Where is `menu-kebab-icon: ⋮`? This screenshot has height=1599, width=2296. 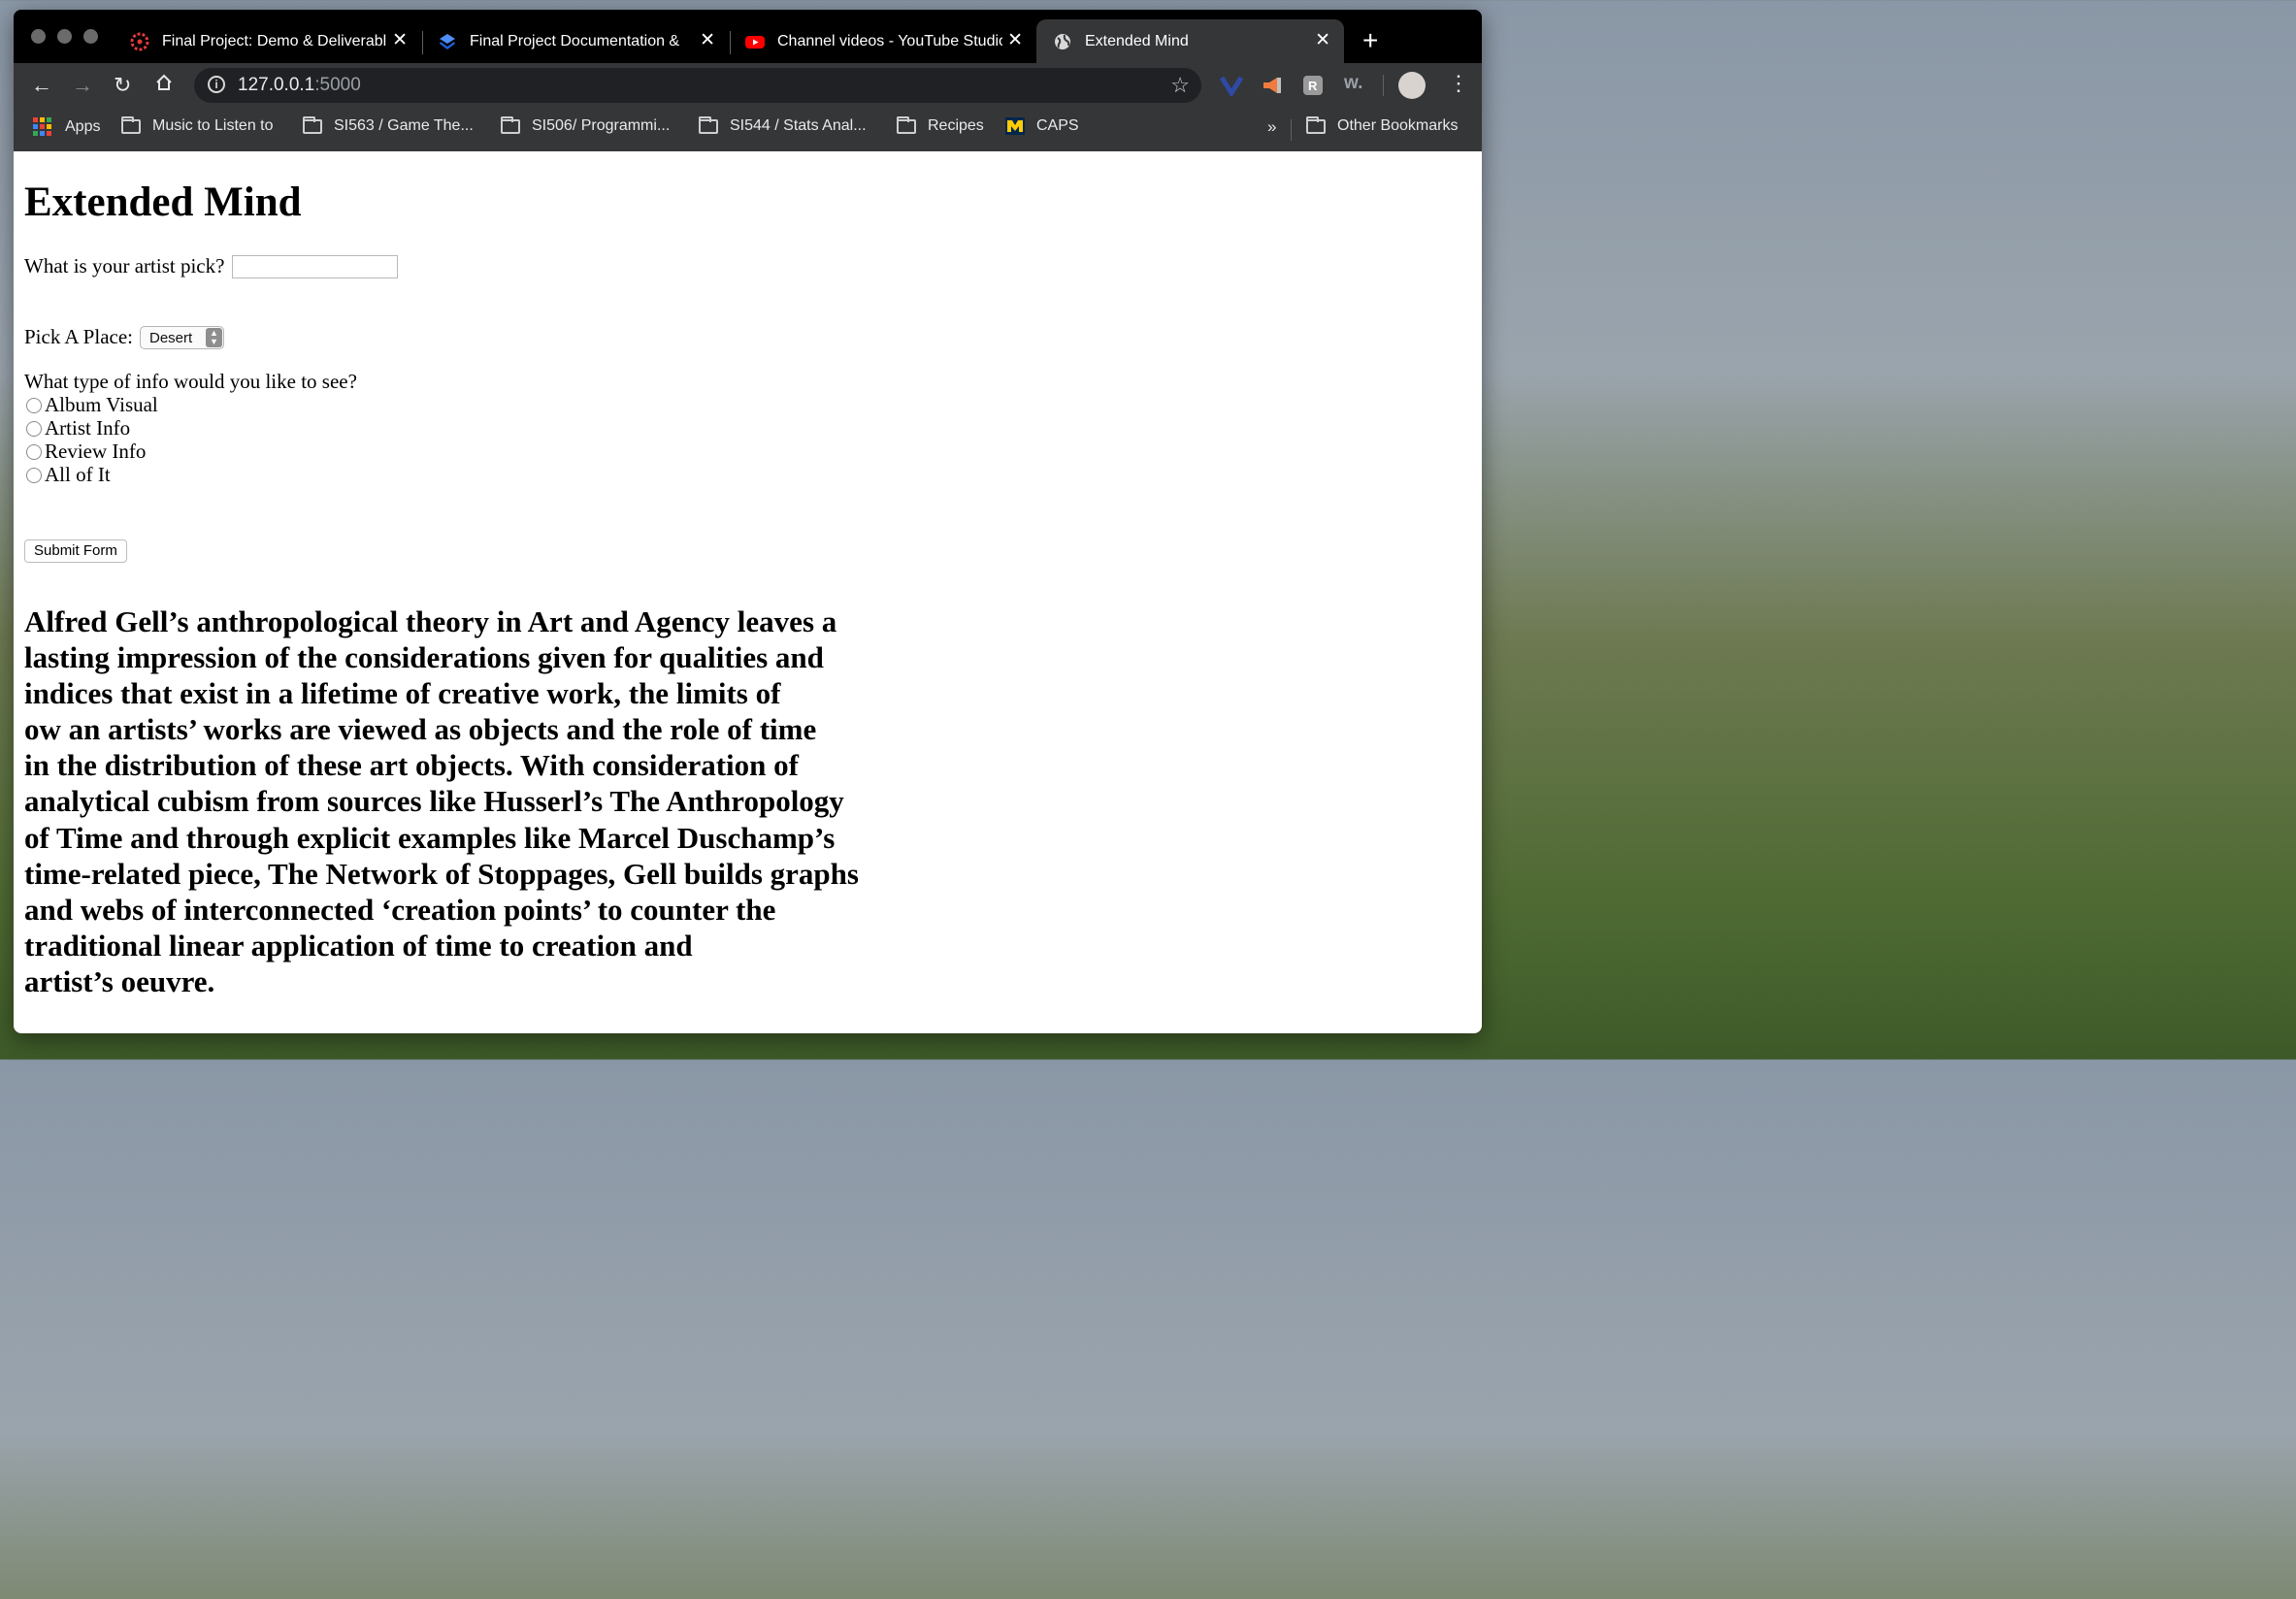 menu-kebab-icon: ⋮ is located at coordinates (1458, 83).